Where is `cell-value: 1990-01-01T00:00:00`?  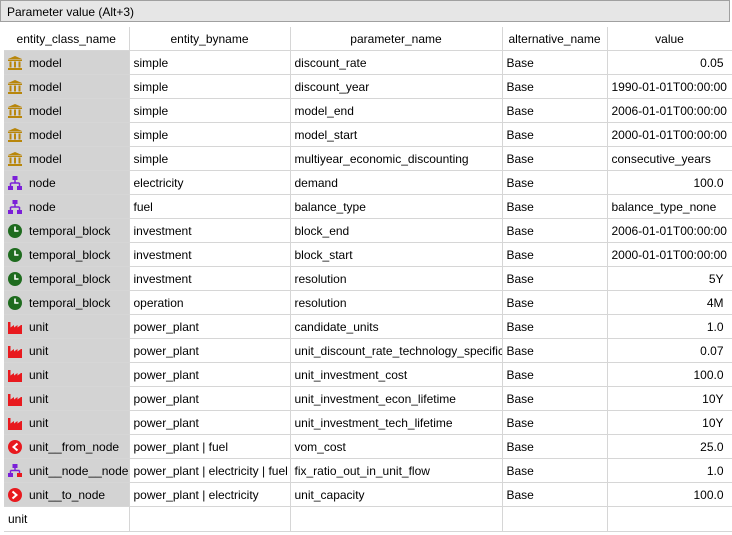
cell-value: 1990-01-01T00:00:00 is located at coordinates (669, 86).